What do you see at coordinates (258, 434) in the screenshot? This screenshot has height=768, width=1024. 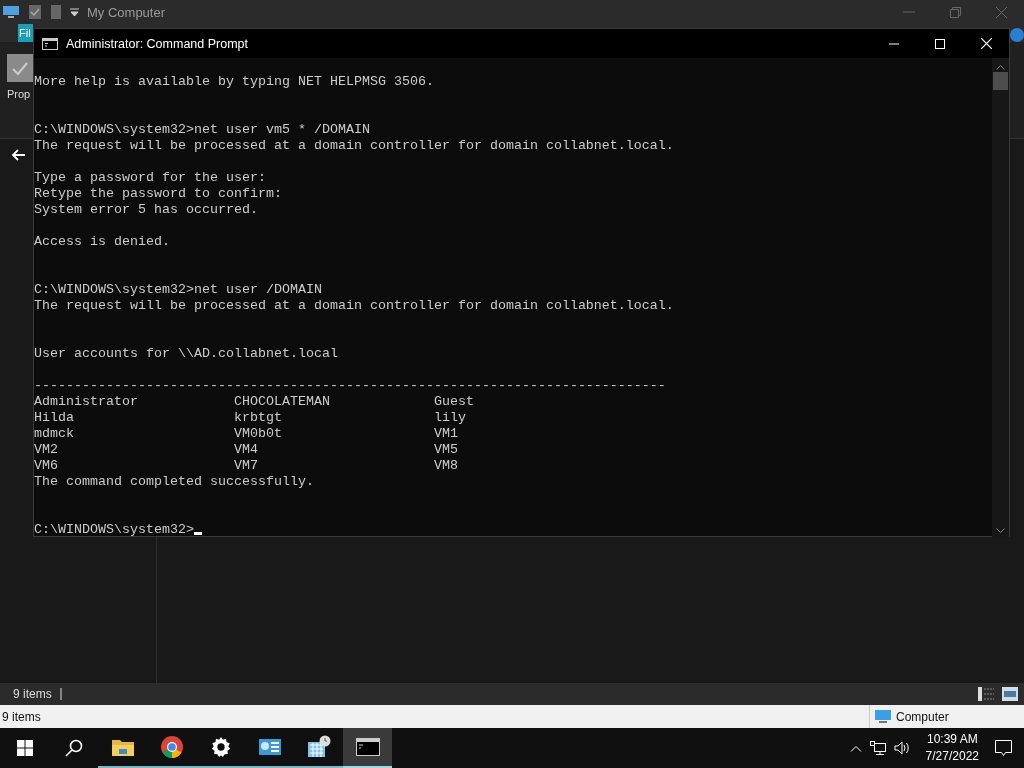 I see `account-name: VM0b0t` at bounding box center [258, 434].